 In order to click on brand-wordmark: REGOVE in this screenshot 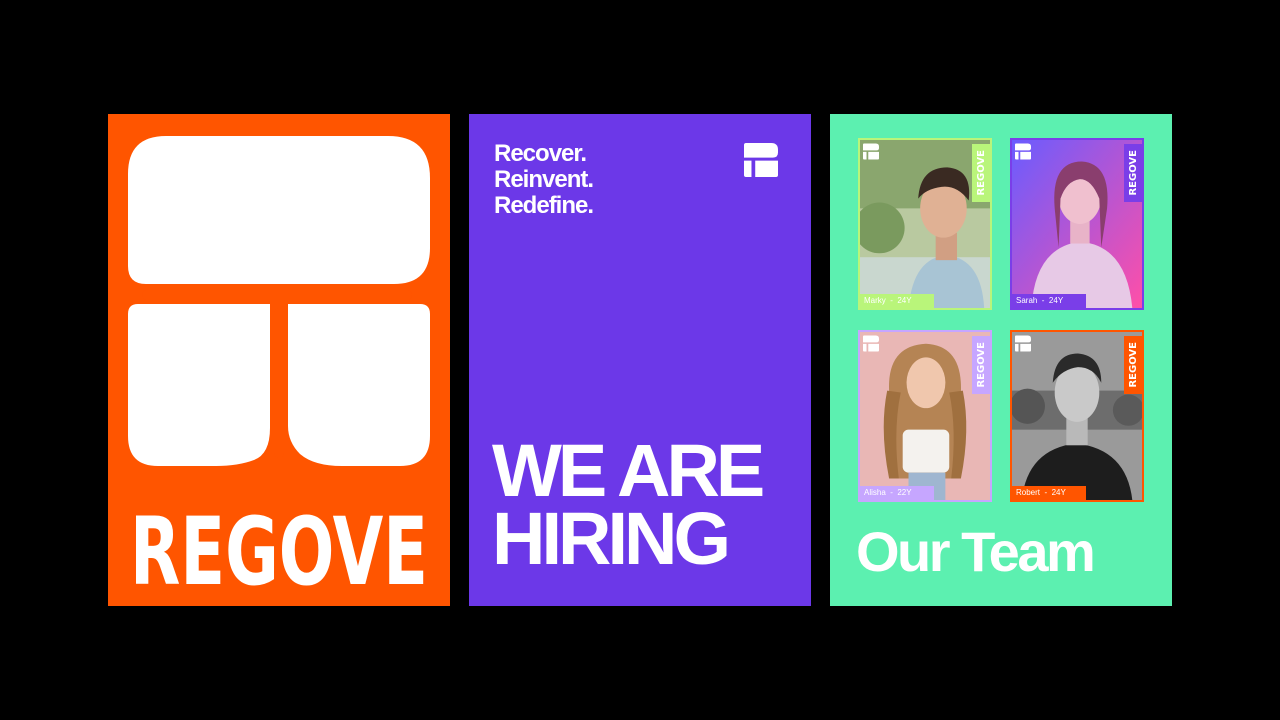, I will do `click(279, 542)`.